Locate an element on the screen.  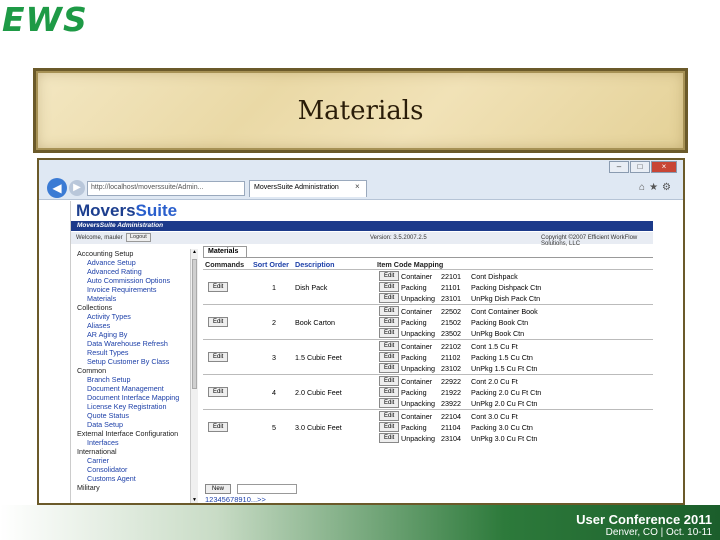
sidebar-item: Invoice Requirements is located at coordinates (130, 289).